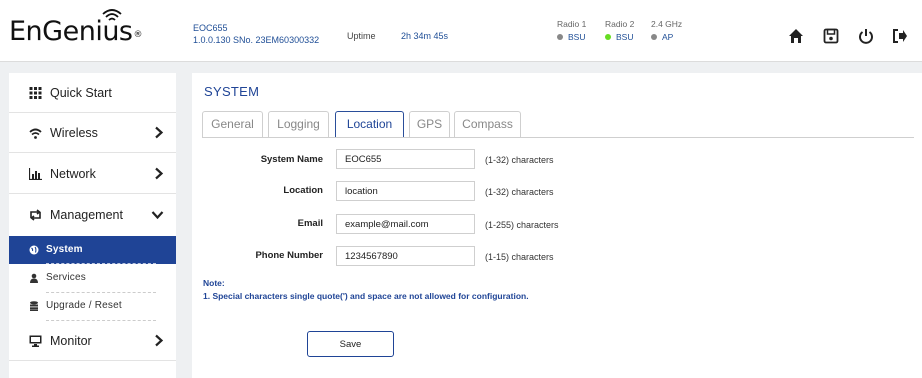  What do you see at coordinates (572, 24) in the screenshot?
I see `radio-label: Radio 1` at bounding box center [572, 24].